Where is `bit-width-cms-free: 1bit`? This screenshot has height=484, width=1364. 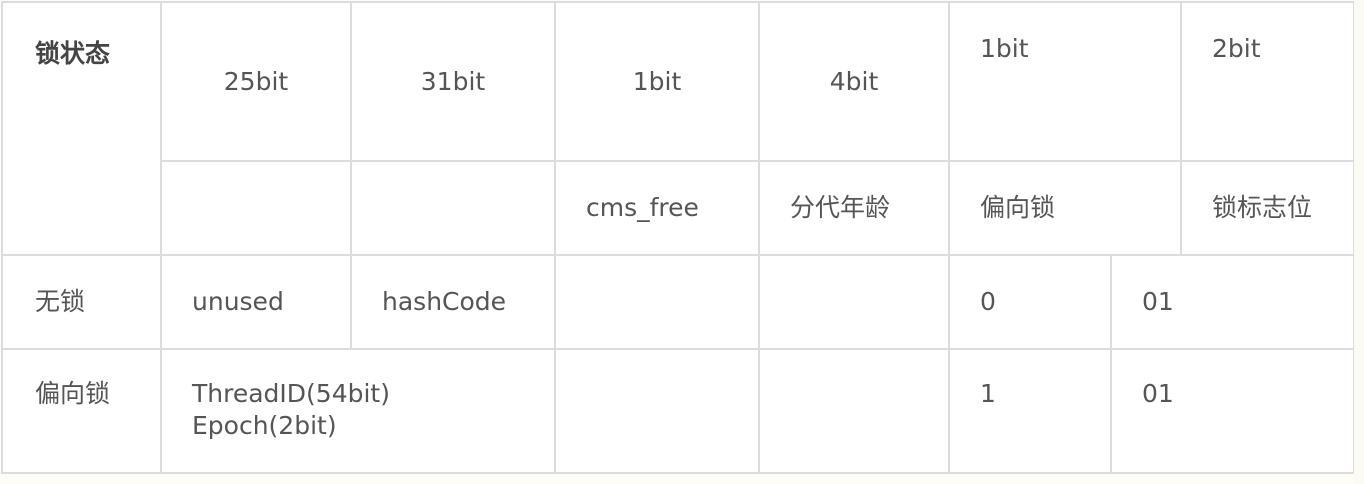
bit-width-cms-free: 1bit is located at coordinates (657, 81).